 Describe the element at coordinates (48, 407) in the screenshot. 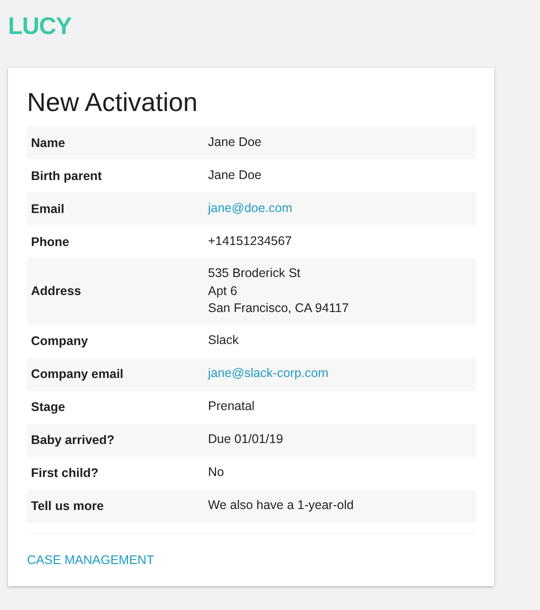

I see `field-label: Stage` at that location.